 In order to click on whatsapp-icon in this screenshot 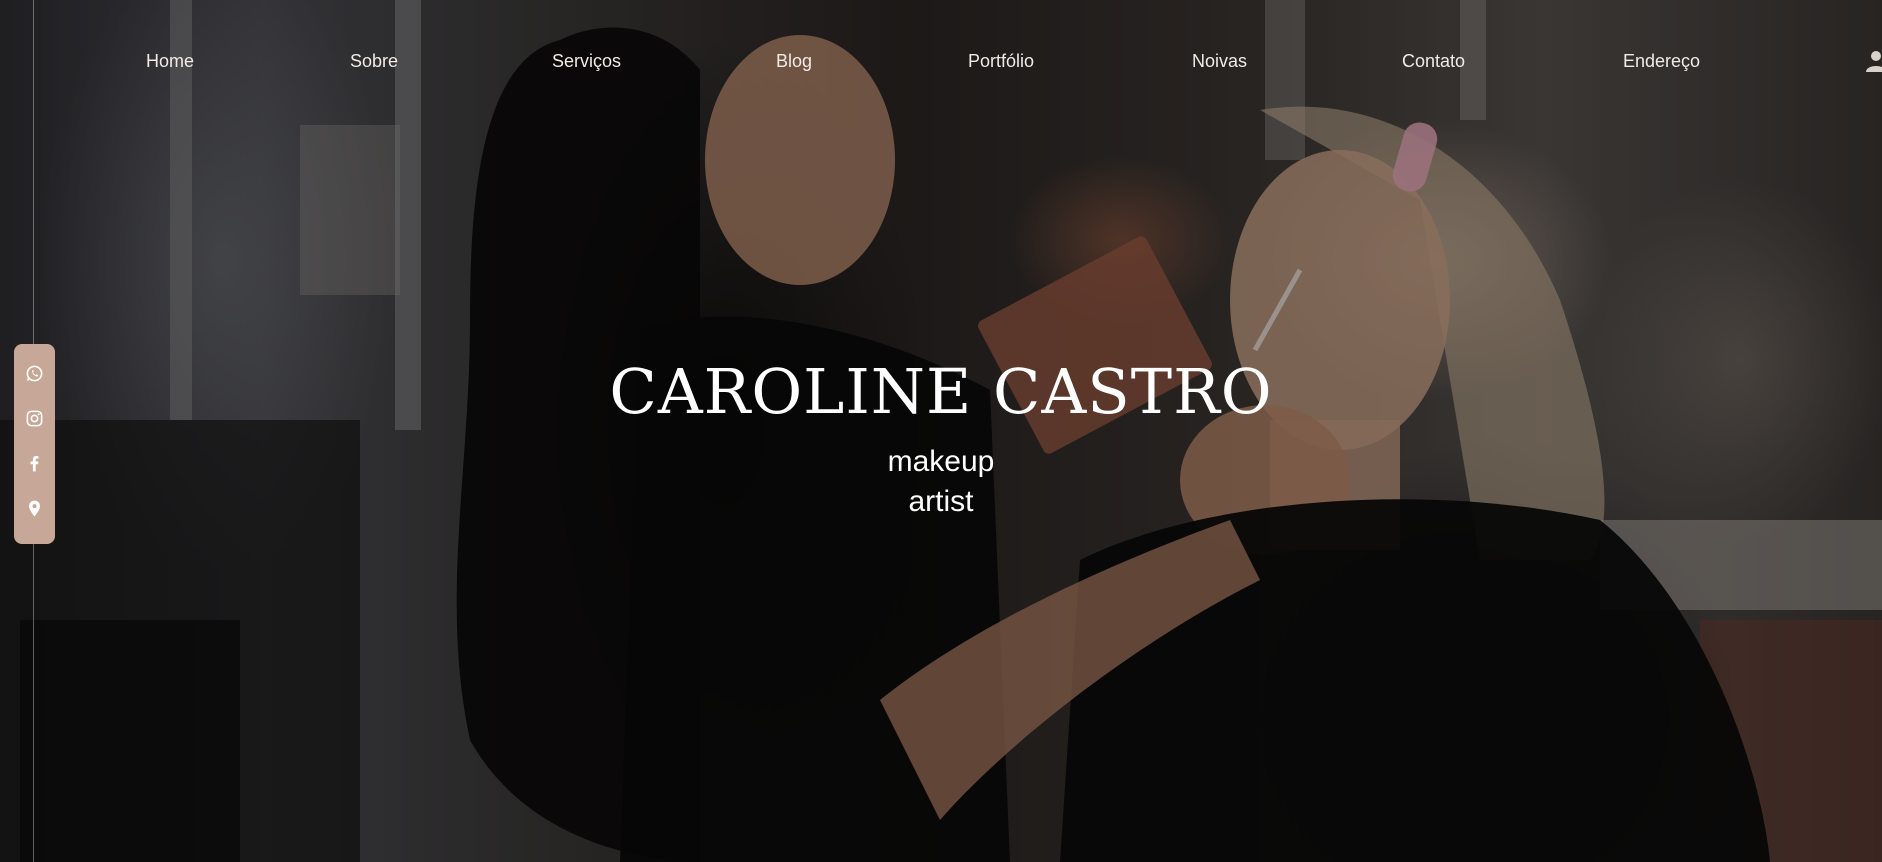, I will do `click(34, 373)`.